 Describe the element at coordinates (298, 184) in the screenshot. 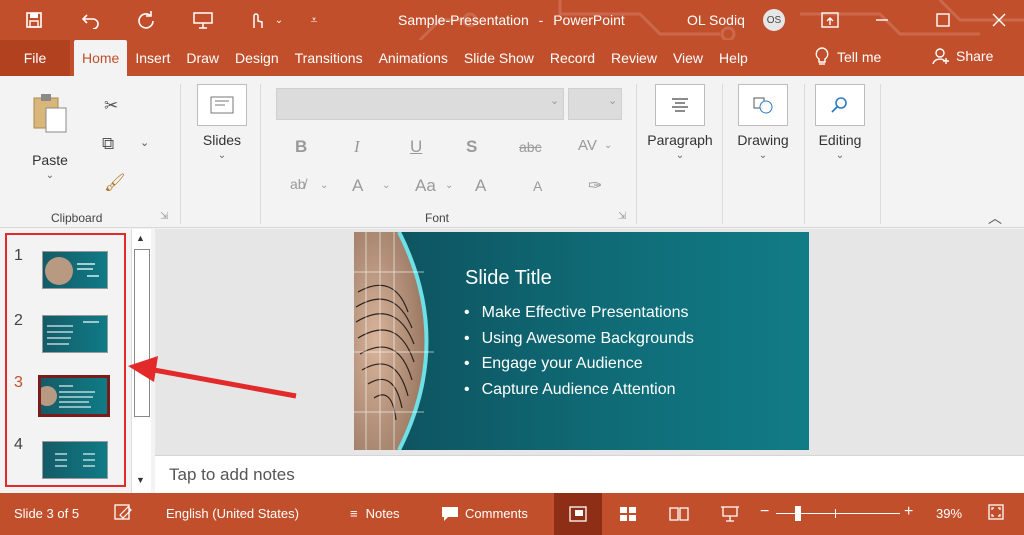

I see `clear-formatting-icon: ab̸` at that location.